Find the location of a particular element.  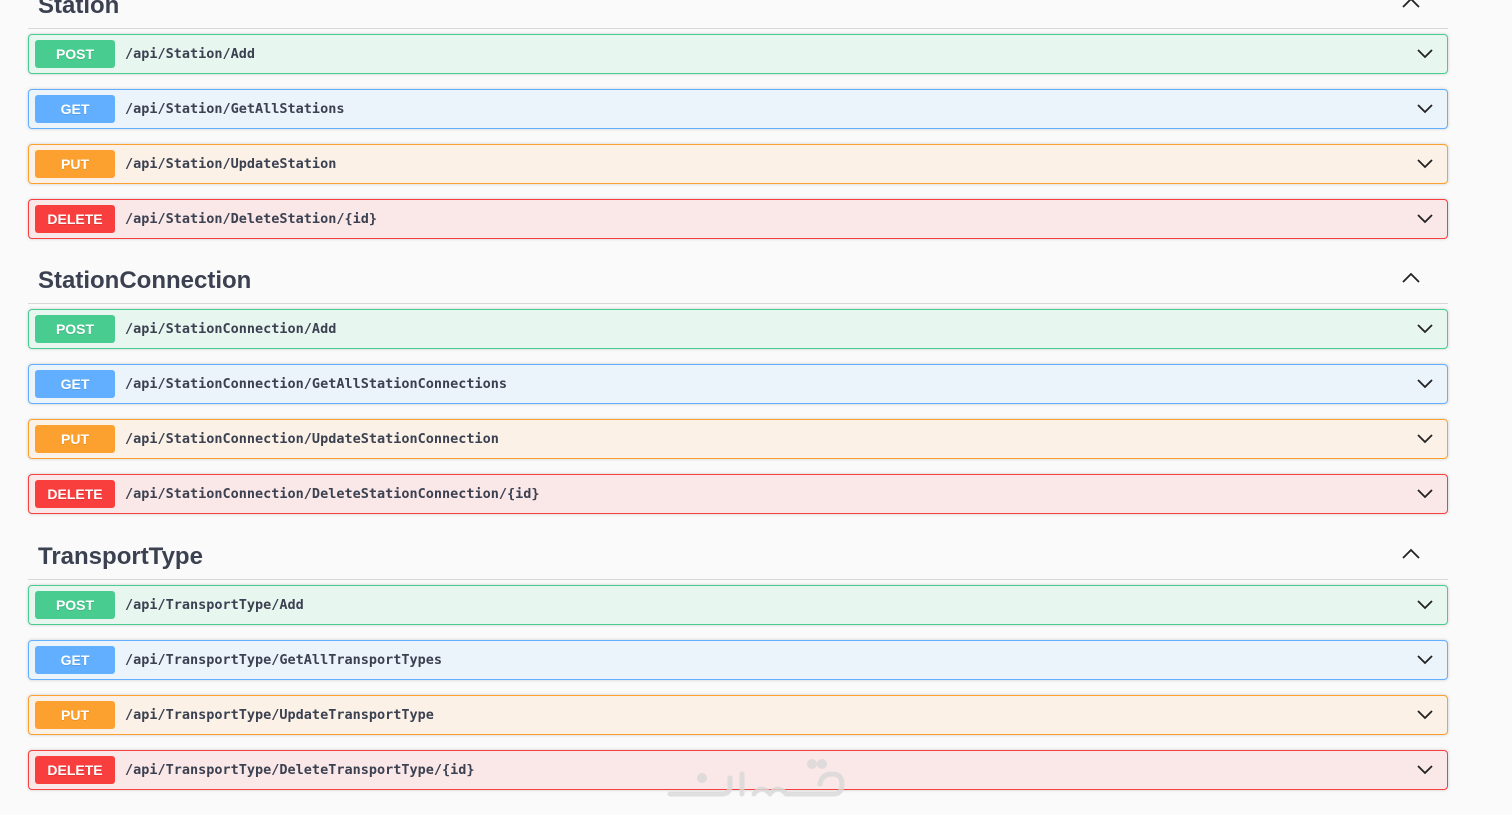

section-header-stationconnection: StationConnection is located at coordinates (738, 283).